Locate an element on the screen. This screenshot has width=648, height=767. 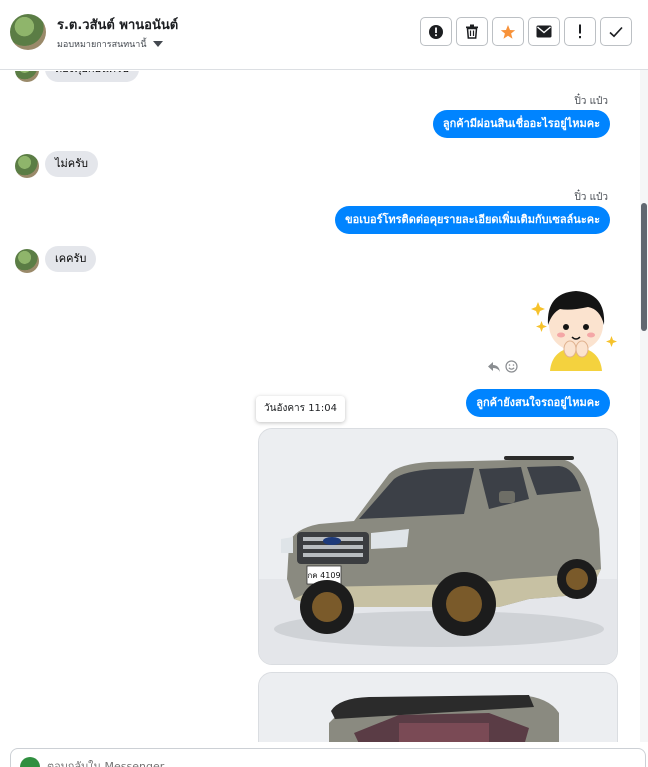
emoji-react-icon is located at coordinates (511, 366).